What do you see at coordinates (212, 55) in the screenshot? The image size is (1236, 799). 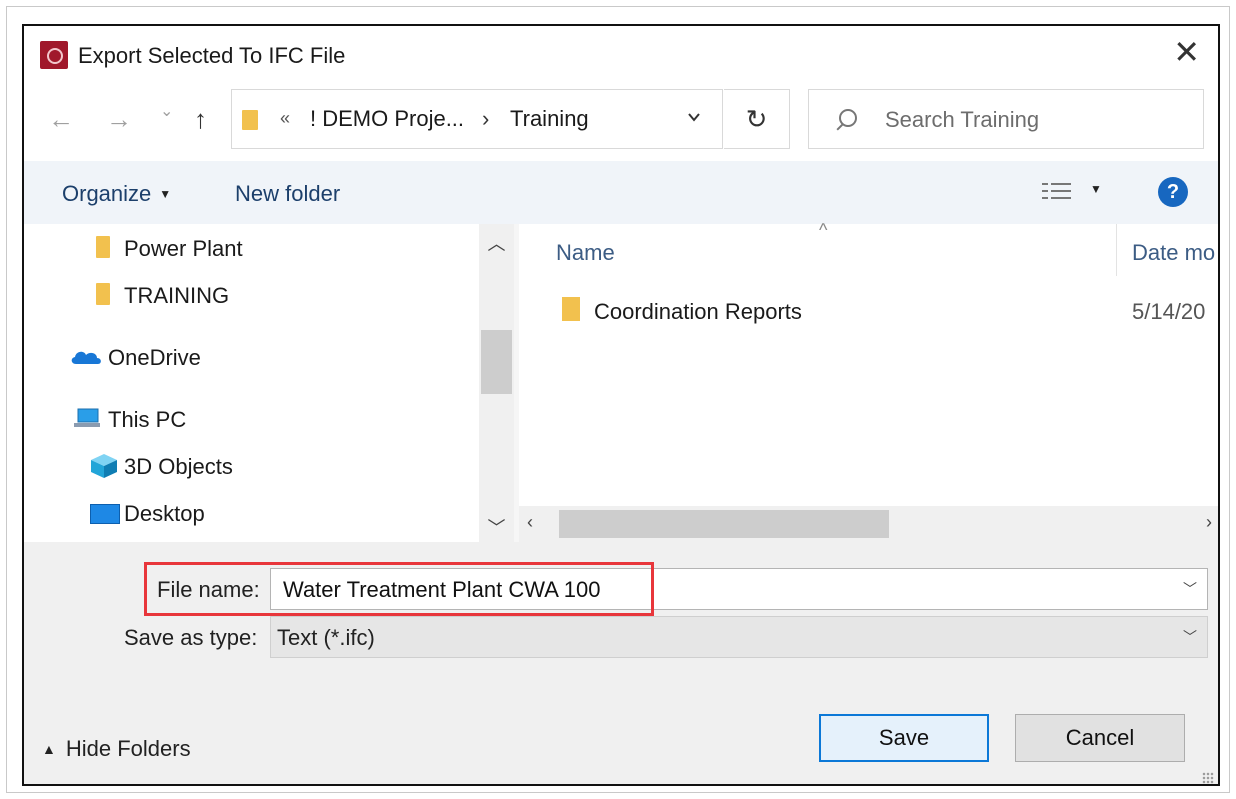 I see `window-title: Export Selected To IFC File` at bounding box center [212, 55].